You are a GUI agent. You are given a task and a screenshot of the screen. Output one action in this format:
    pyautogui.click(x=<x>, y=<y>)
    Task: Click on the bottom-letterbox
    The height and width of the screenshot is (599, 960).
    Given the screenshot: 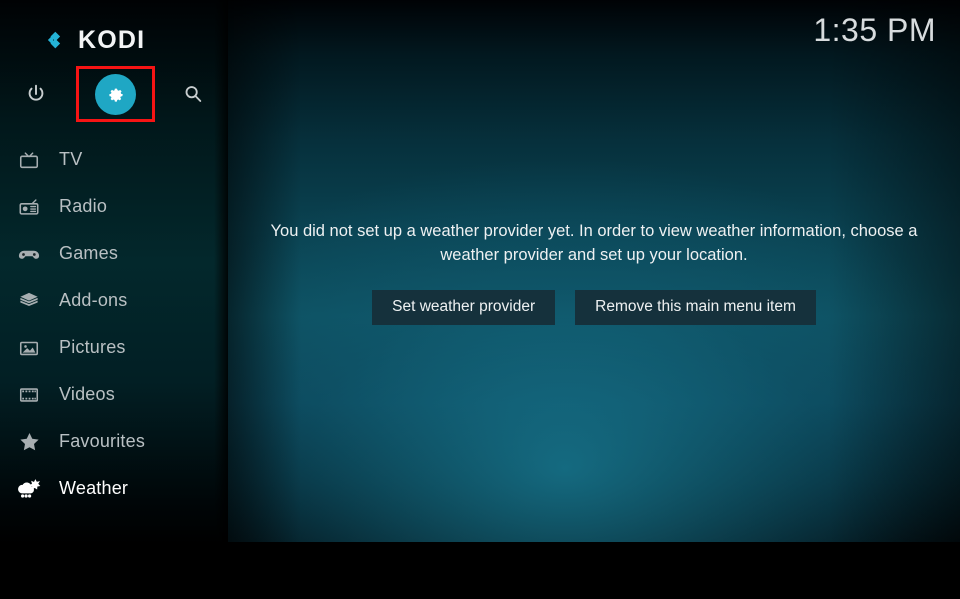 What is the action you would take?
    pyautogui.click(x=480, y=570)
    